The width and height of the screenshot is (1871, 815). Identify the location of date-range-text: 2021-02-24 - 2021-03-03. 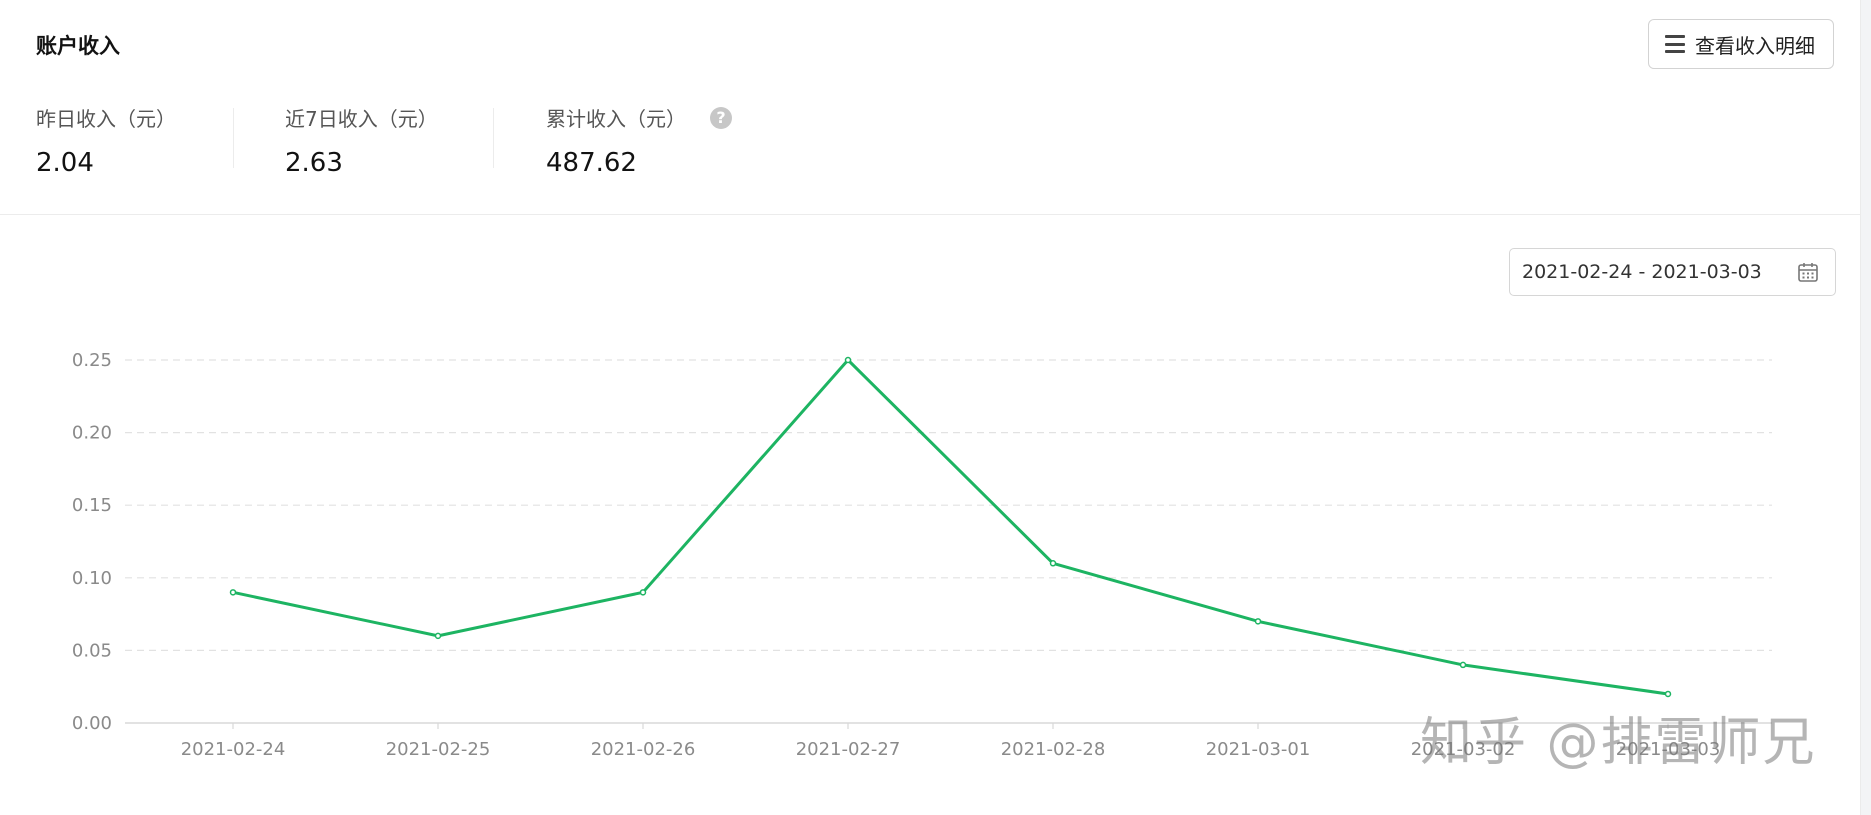
(1642, 272).